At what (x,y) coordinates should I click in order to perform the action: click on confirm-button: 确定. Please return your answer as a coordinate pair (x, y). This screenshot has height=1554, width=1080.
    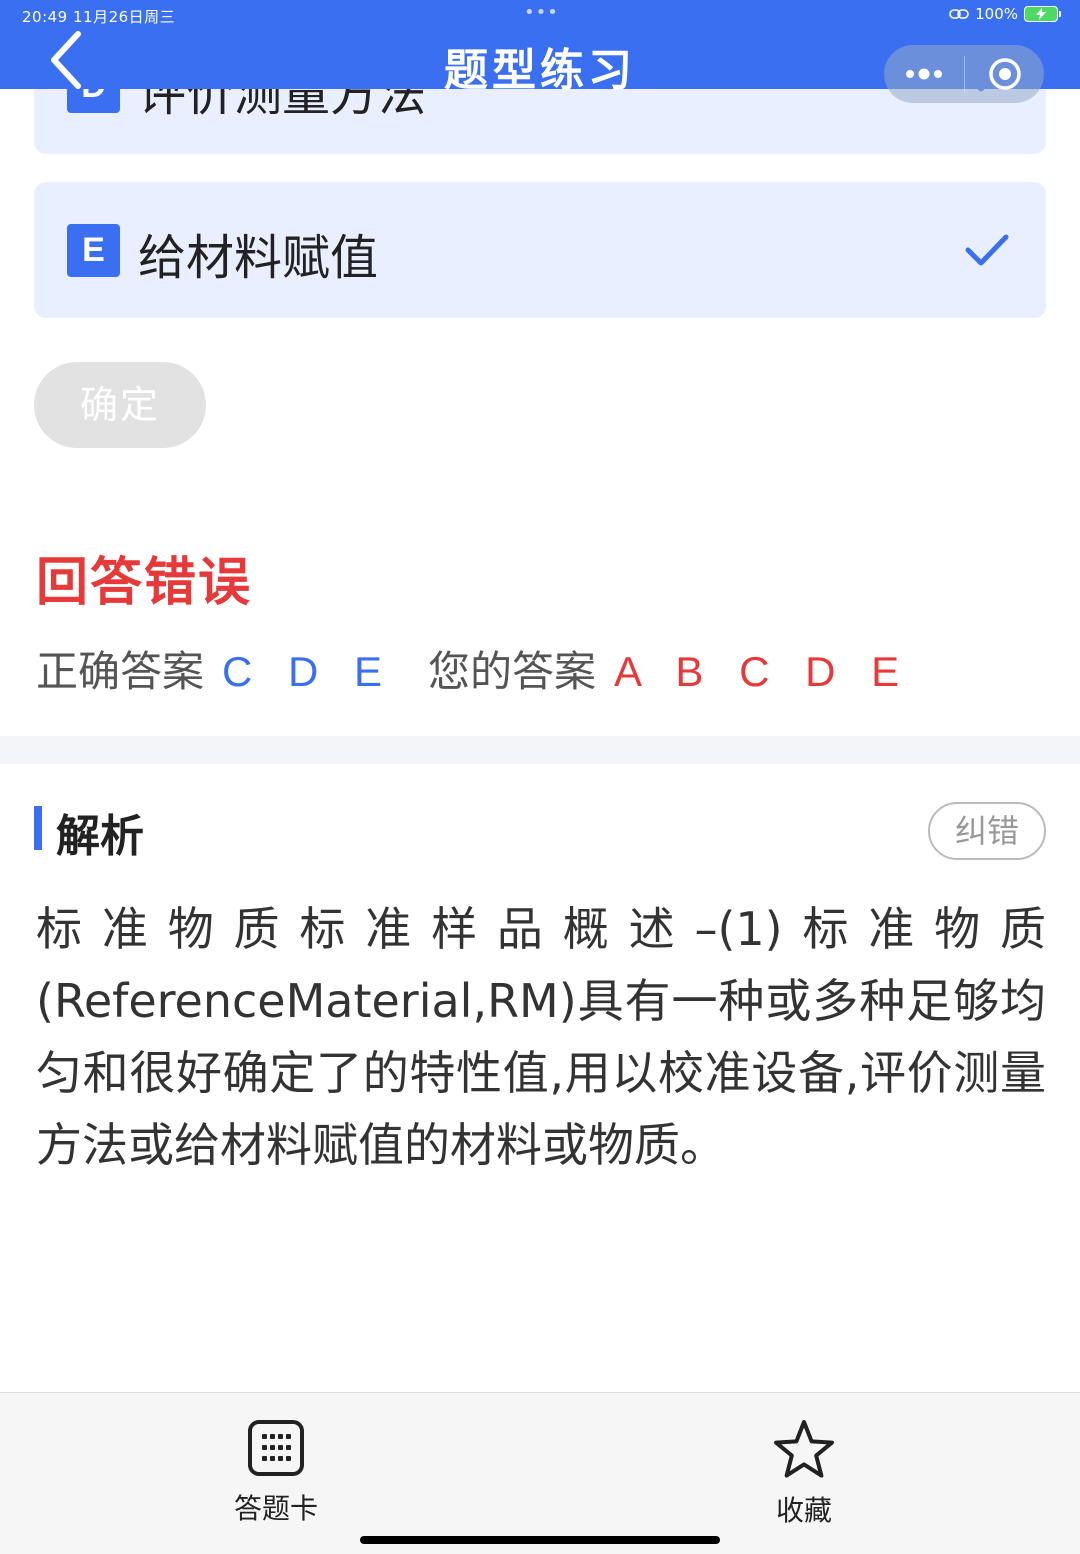
    Looking at the image, I should click on (120, 405).